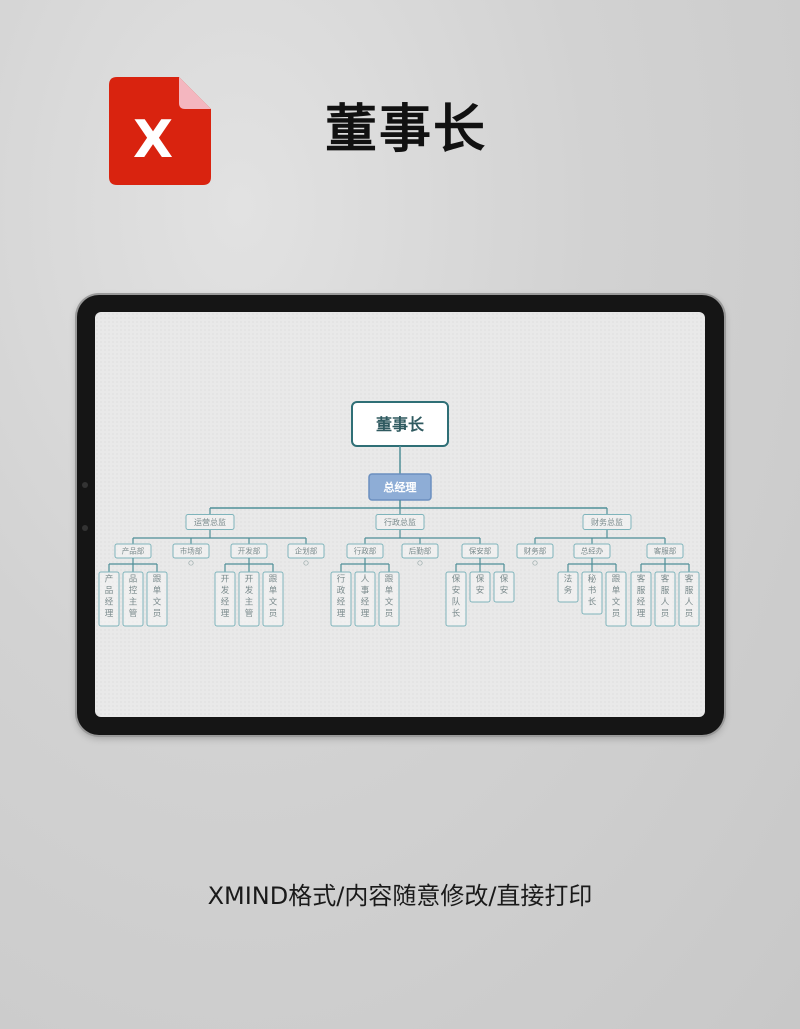 Image resolution: width=800 pixels, height=1029 pixels. What do you see at coordinates (85, 485) in the screenshot?
I see `tablet-camera` at bounding box center [85, 485].